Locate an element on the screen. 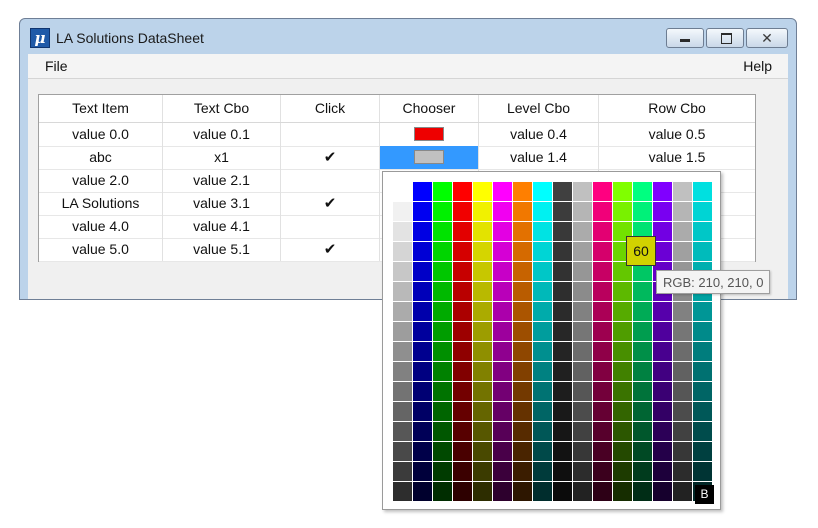 This screenshot has width=818, height=528. cell-text-item: value 2.0 is located at coordinates (101, 180).